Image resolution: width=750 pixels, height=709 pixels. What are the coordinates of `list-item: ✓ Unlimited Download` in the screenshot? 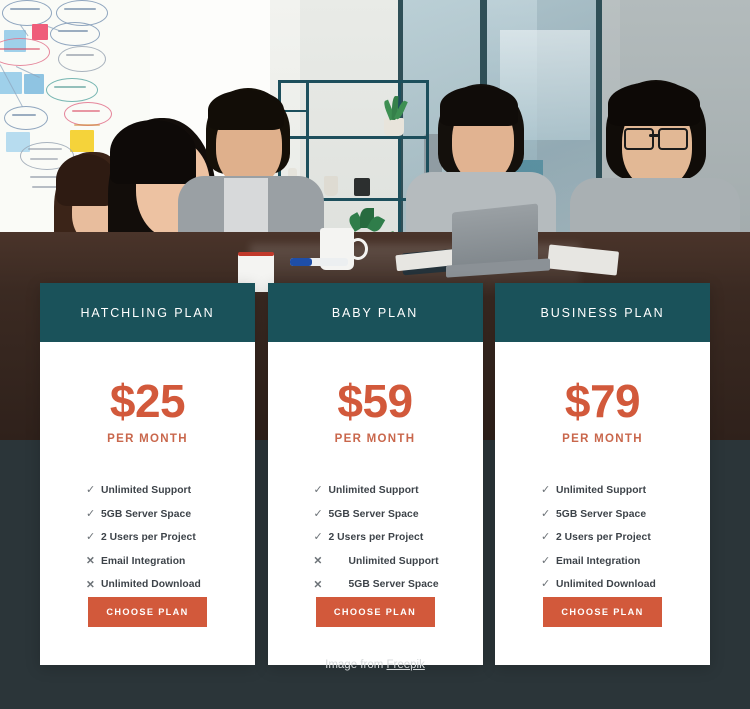 It's located at (602, 585).